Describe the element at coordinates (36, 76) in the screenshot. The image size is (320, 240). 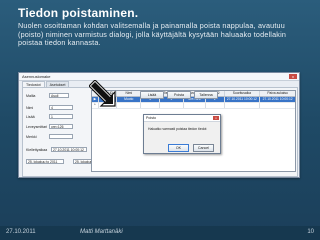
I see `window-title: Asennuslomake` at that location.